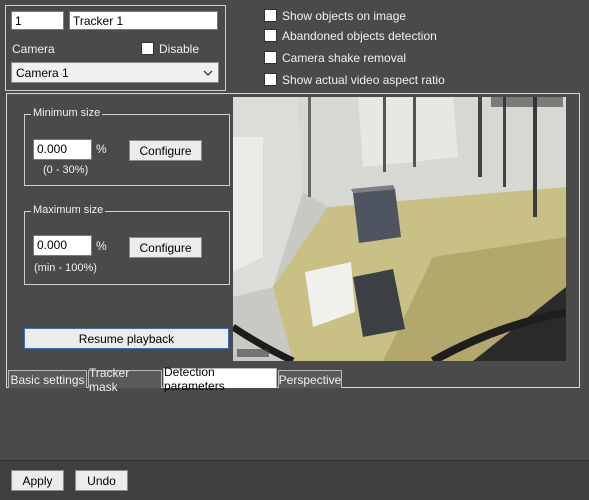 This screenshot has width=589, height=500. What do you see at coordinates (147, 48) in the screenshot?
I see `disable-checkbox` at bounding box center [147, 48].